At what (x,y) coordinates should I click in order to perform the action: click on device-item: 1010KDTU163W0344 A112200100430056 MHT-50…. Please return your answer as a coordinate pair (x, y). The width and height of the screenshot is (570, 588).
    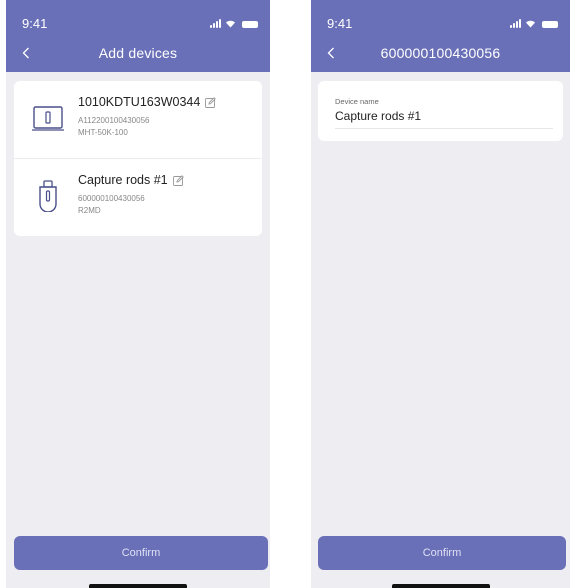
    Looking at the image, I should click on (138, 119).